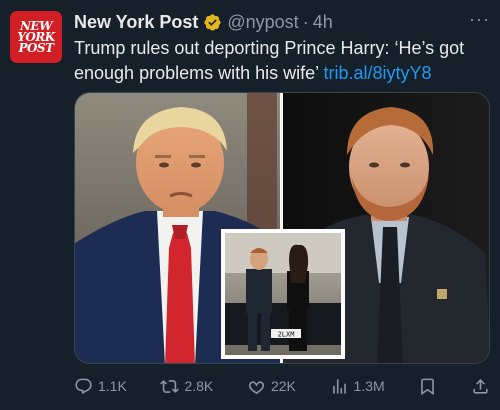 The width and height of the screenshot is (500, 410). Describe the element at coordinates (112, 386) in the screenshot. I see `reply-count: 1.1K` at that location.